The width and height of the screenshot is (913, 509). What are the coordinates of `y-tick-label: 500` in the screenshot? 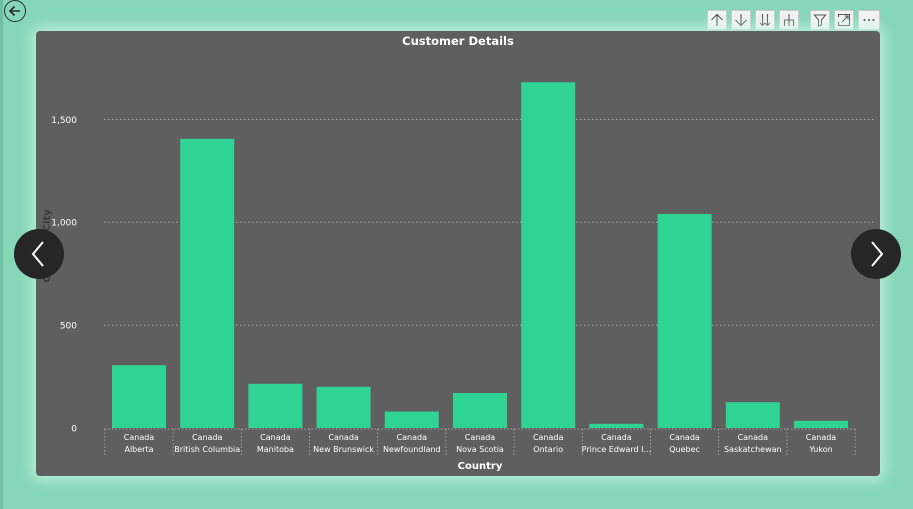 It's located at (68, 327).